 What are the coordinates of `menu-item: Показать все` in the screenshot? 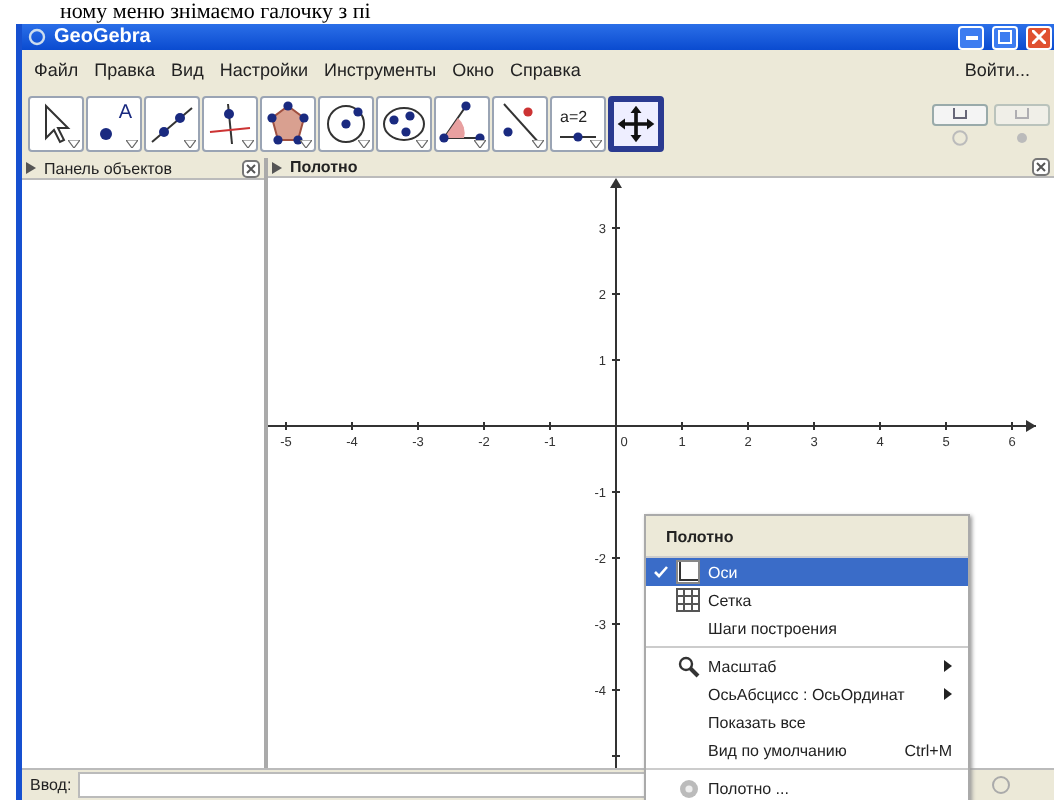 It's located at (807, 722).